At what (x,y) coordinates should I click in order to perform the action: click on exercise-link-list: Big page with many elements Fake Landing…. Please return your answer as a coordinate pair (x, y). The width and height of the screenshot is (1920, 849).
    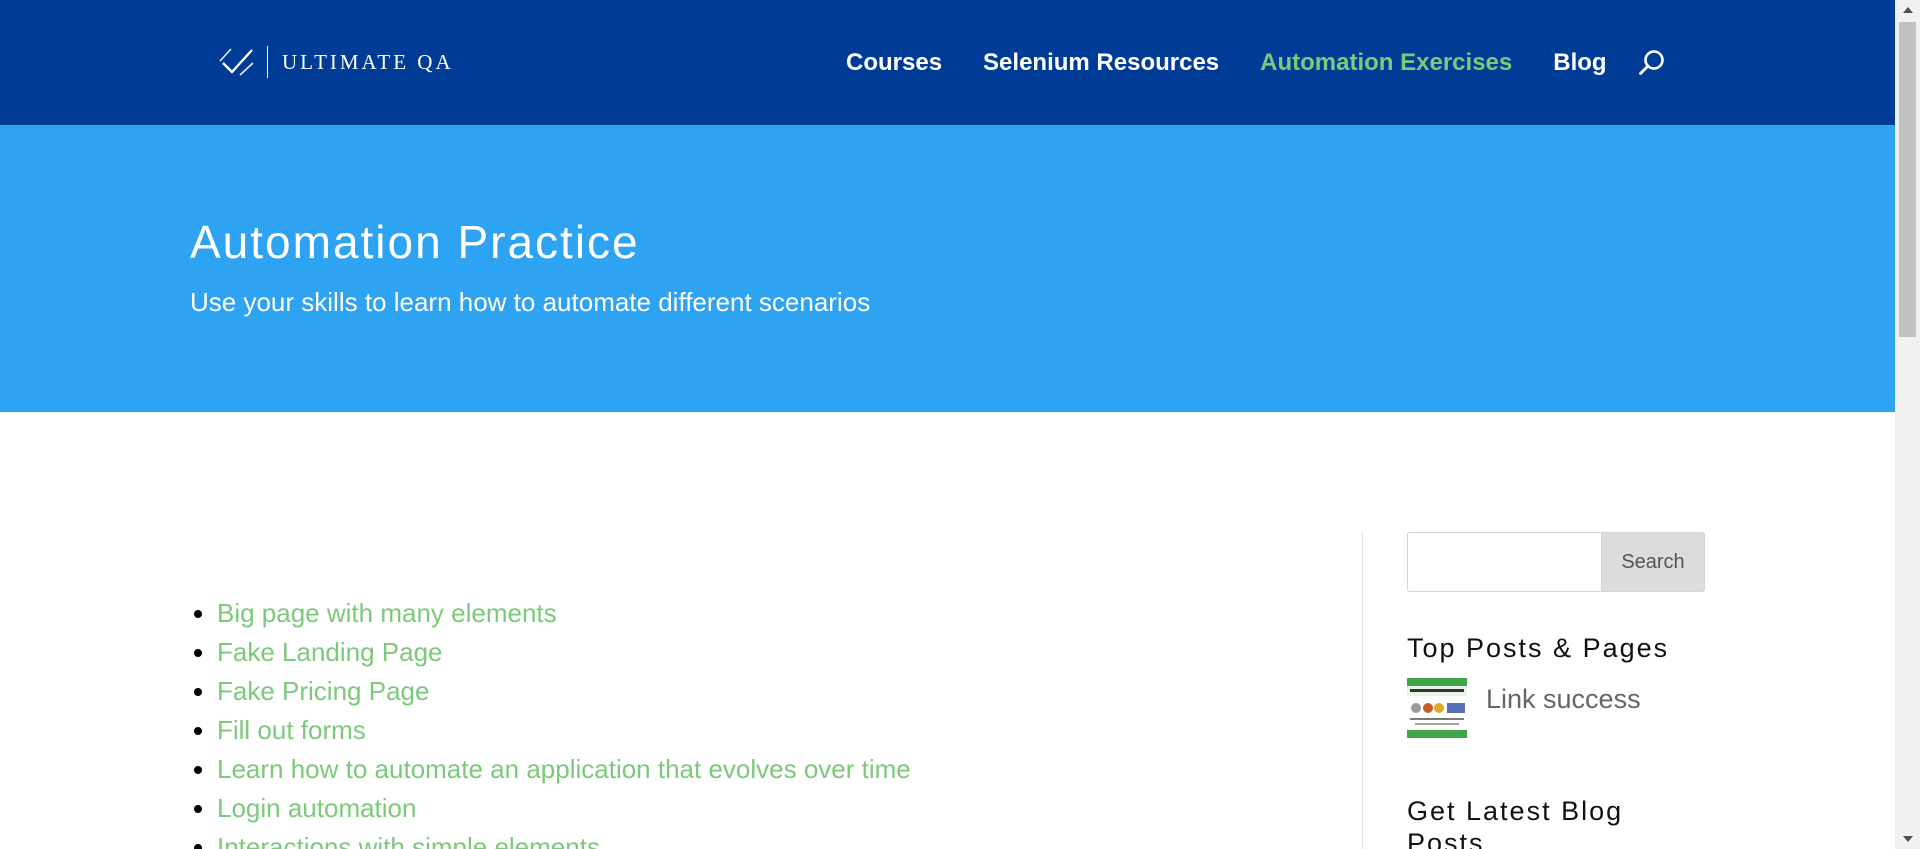
    Looking at the image, I should click on (550, 721).